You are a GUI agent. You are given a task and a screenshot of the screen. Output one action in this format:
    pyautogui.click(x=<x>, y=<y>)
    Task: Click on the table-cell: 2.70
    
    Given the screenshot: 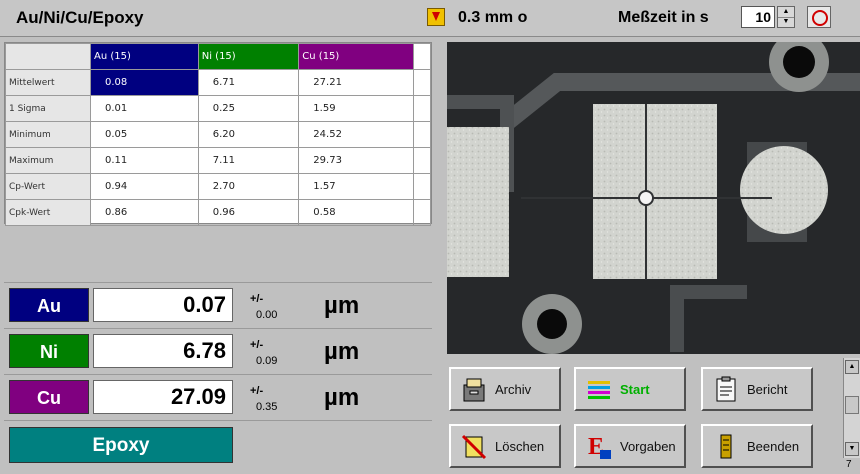 What is the action you would take?
    pyautogui.click(x=248, y=186)
    